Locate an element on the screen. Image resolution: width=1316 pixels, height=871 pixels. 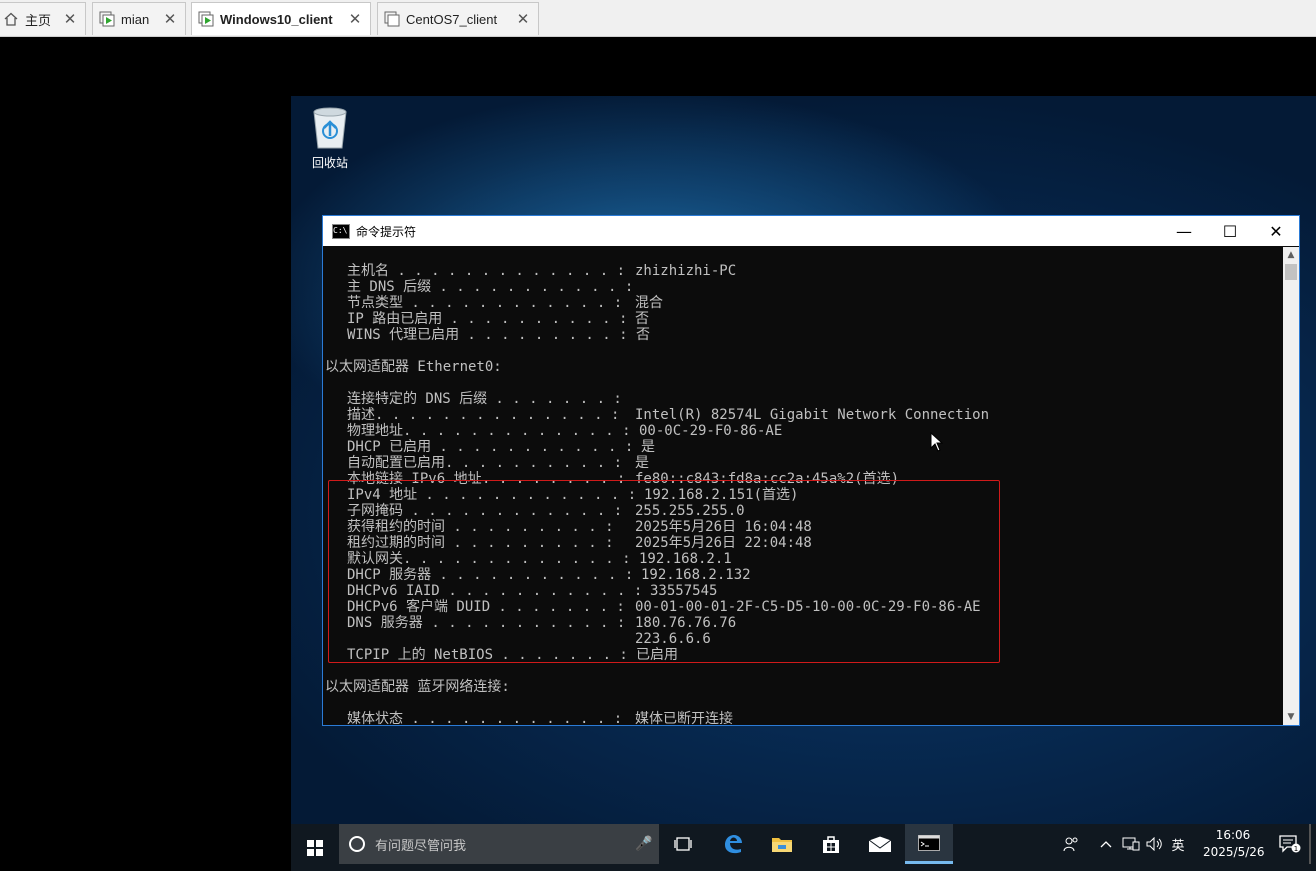
taskbar: 有问题尽管问我 🎤 英 16:06 2025/5/26 1 is located at coordinates (803, 847).